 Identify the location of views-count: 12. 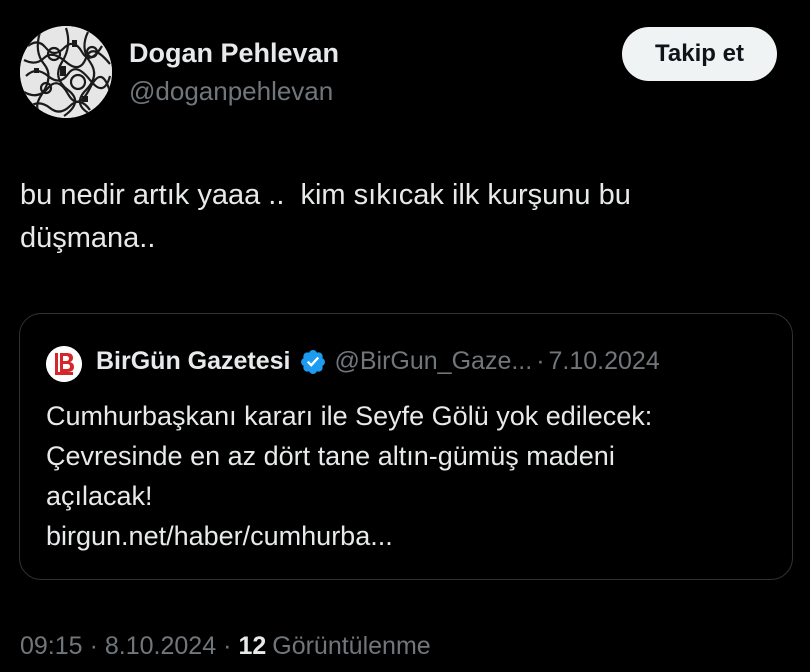
(252, 646).